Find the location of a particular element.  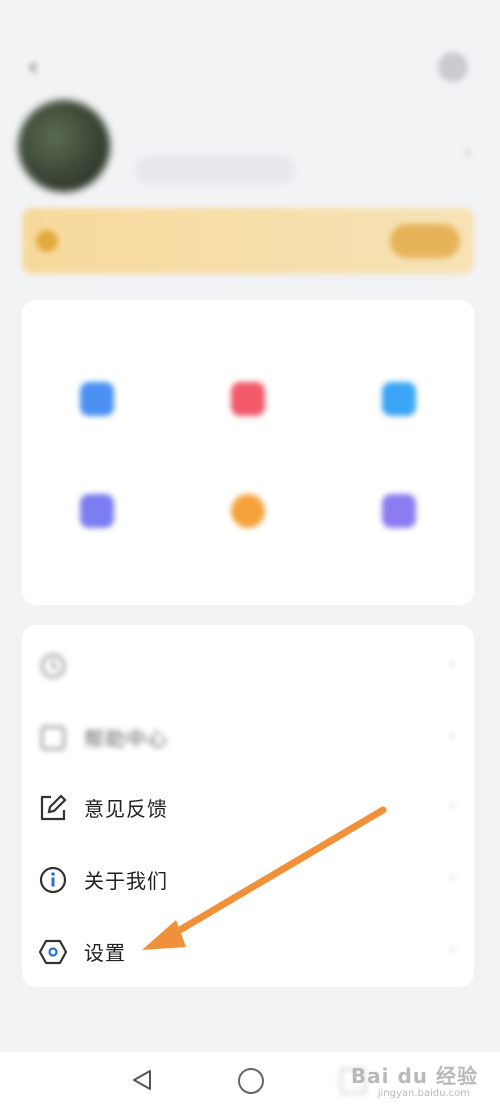

vip-open-button is located at coordinates (425, 241).